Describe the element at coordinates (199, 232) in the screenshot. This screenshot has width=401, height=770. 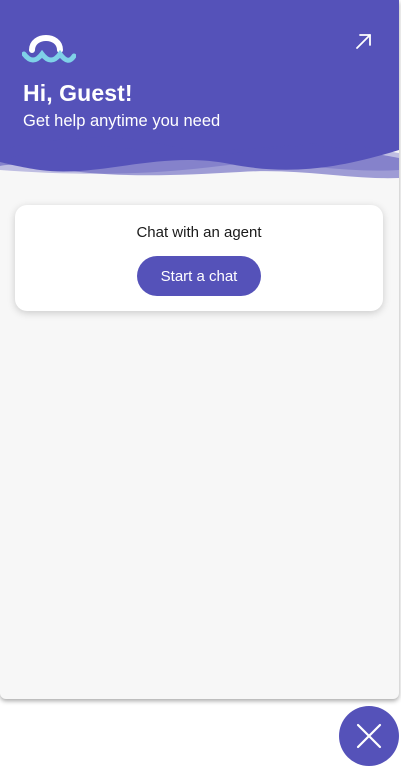
I see `chat-card-title: Chat with an agent` at that location.